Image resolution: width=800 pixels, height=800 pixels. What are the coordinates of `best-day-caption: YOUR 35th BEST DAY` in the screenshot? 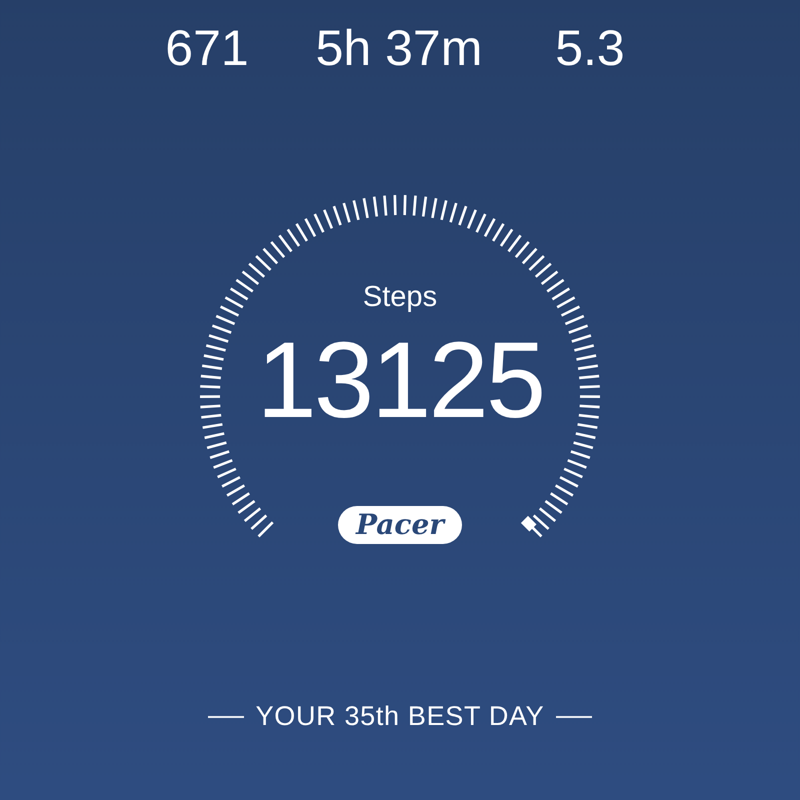 It's located at (400, 716).